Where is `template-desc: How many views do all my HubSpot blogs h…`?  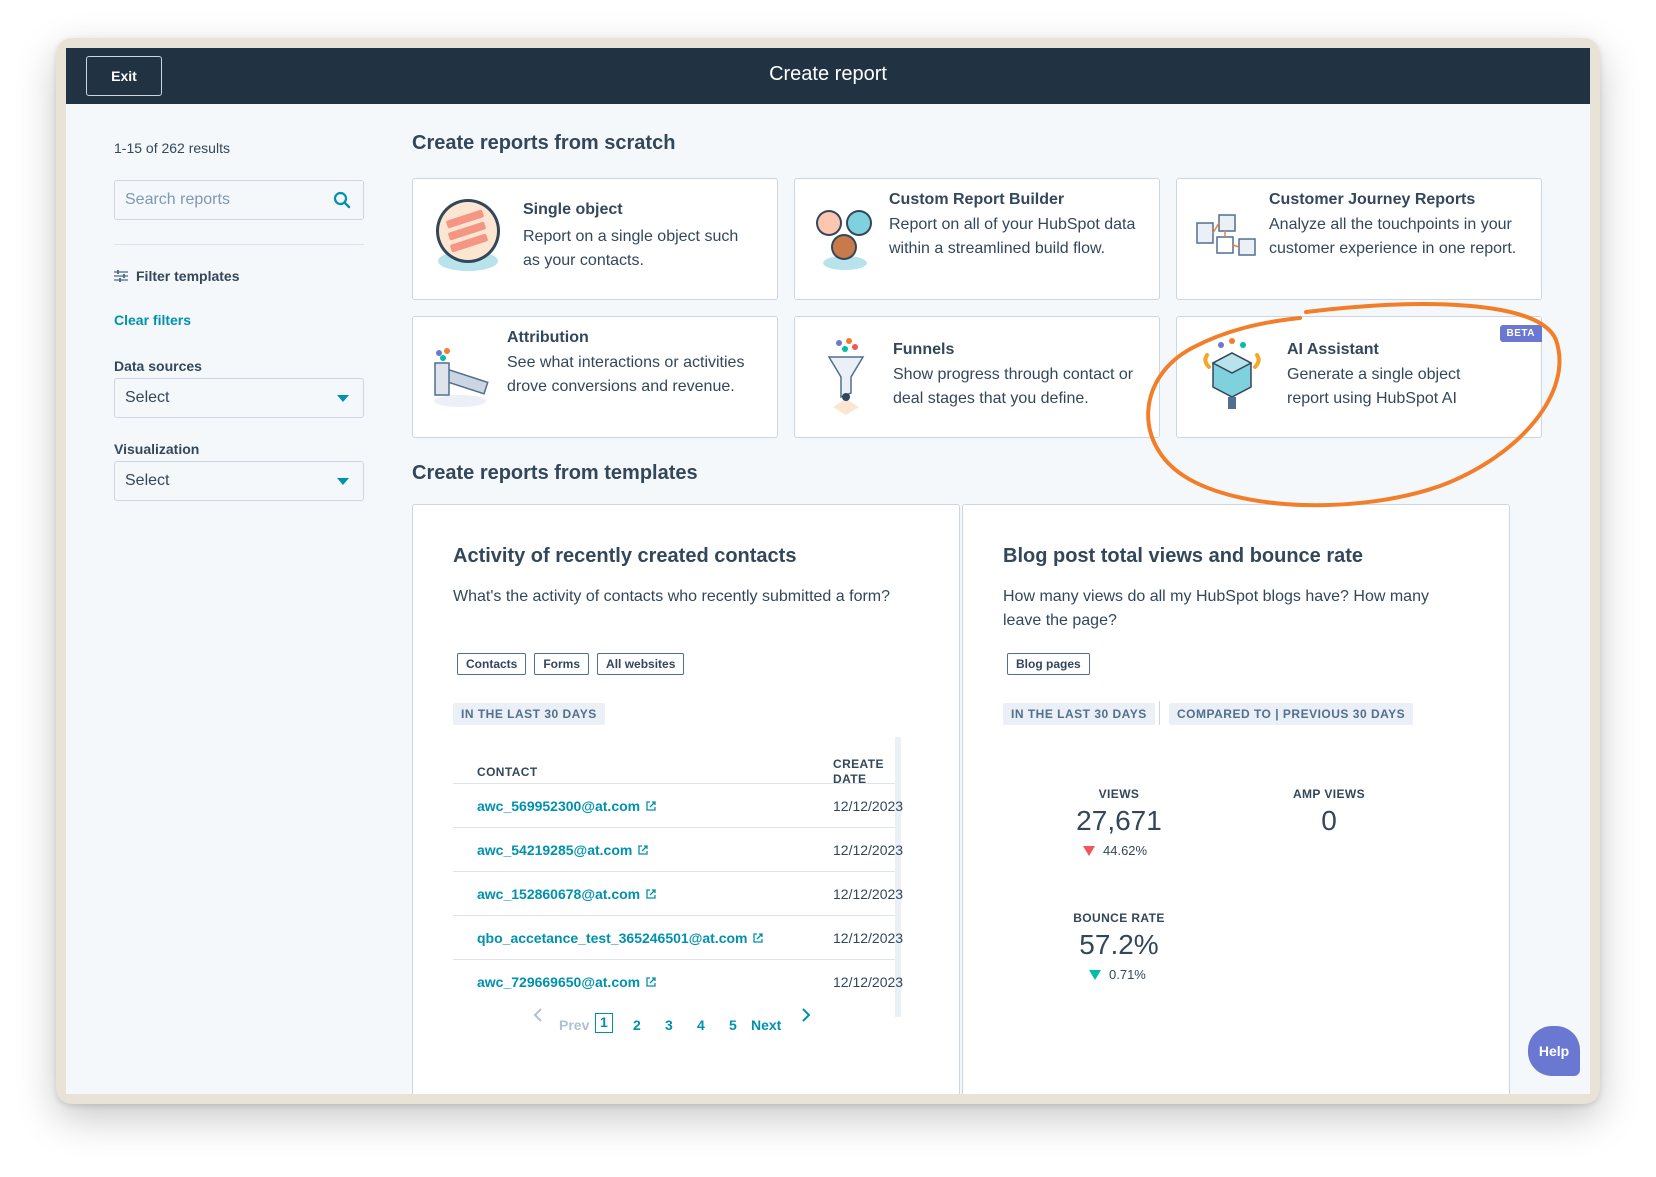 template-desc: How many views do all my HubSpot blogs h… is located at coordinates (1216, 608).